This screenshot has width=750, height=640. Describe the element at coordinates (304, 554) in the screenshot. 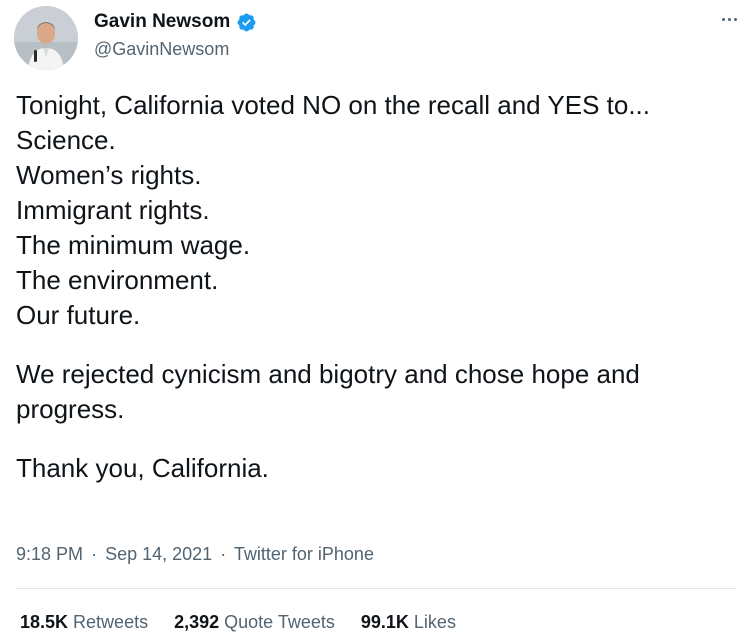

I see `tweet-source-link: Twitter for iPhone` at that location.